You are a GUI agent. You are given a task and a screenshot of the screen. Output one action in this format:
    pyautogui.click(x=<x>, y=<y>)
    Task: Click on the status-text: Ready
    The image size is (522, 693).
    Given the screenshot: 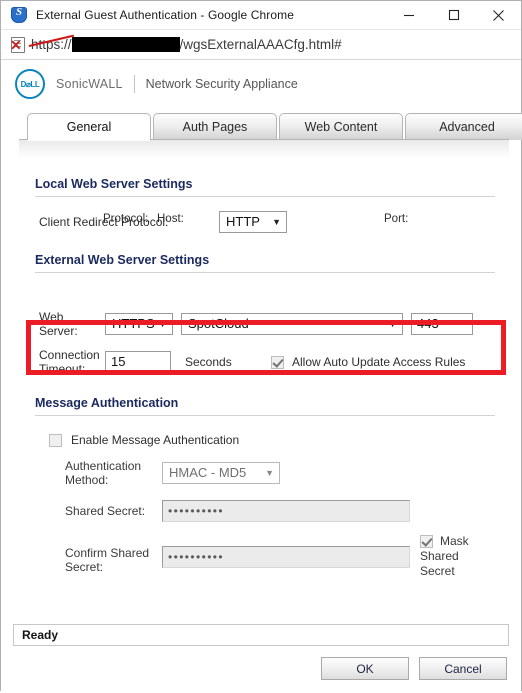 What is the action you would take?
    pyautogui.click(x=40, y=635)
    